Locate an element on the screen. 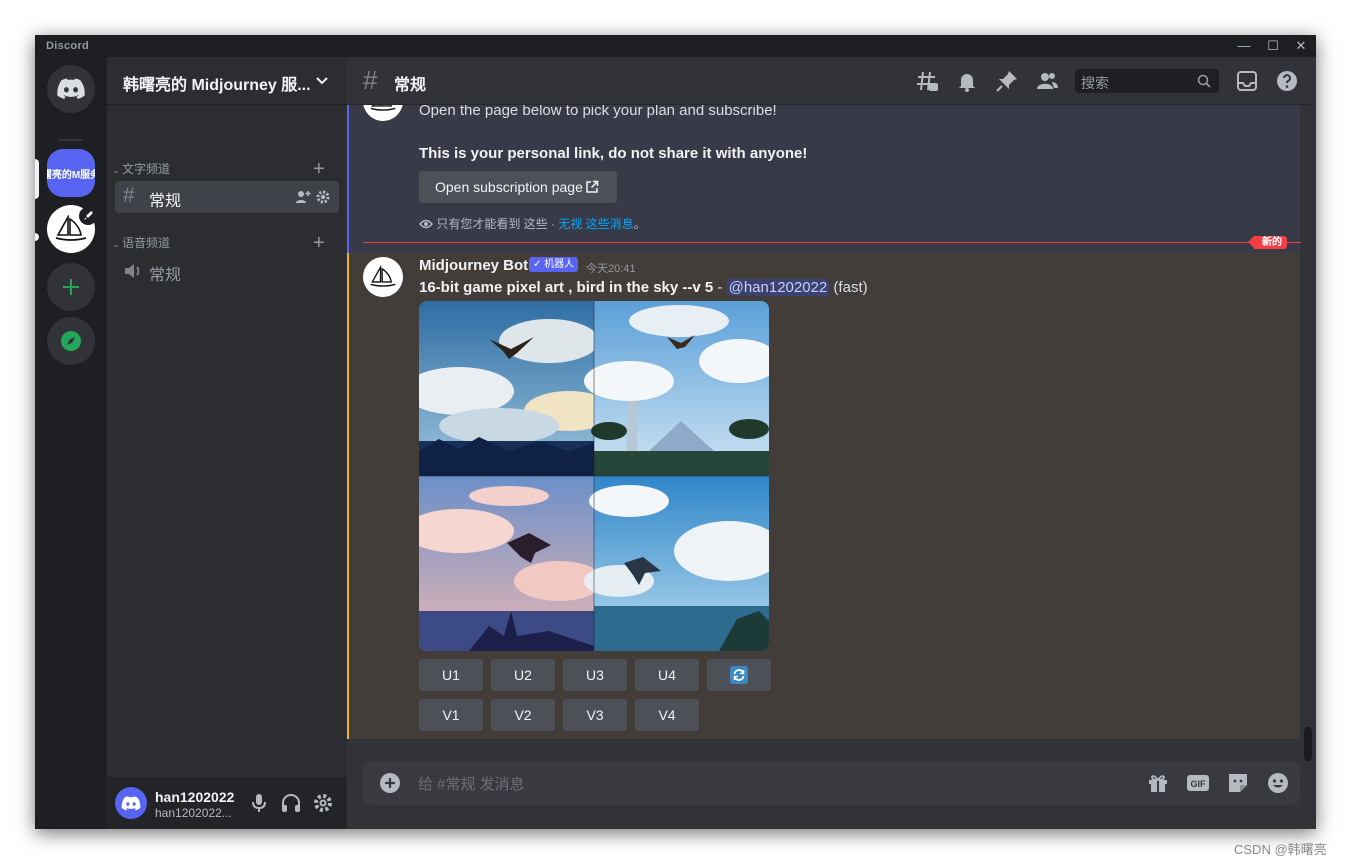 The image size is (1350, 864). upscale-button-1: U1 is located at coordinates (451, 675).